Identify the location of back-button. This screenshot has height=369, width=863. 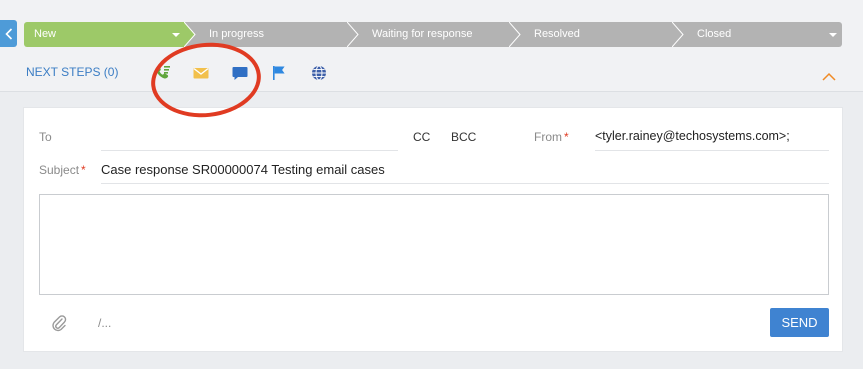
(8, 33).